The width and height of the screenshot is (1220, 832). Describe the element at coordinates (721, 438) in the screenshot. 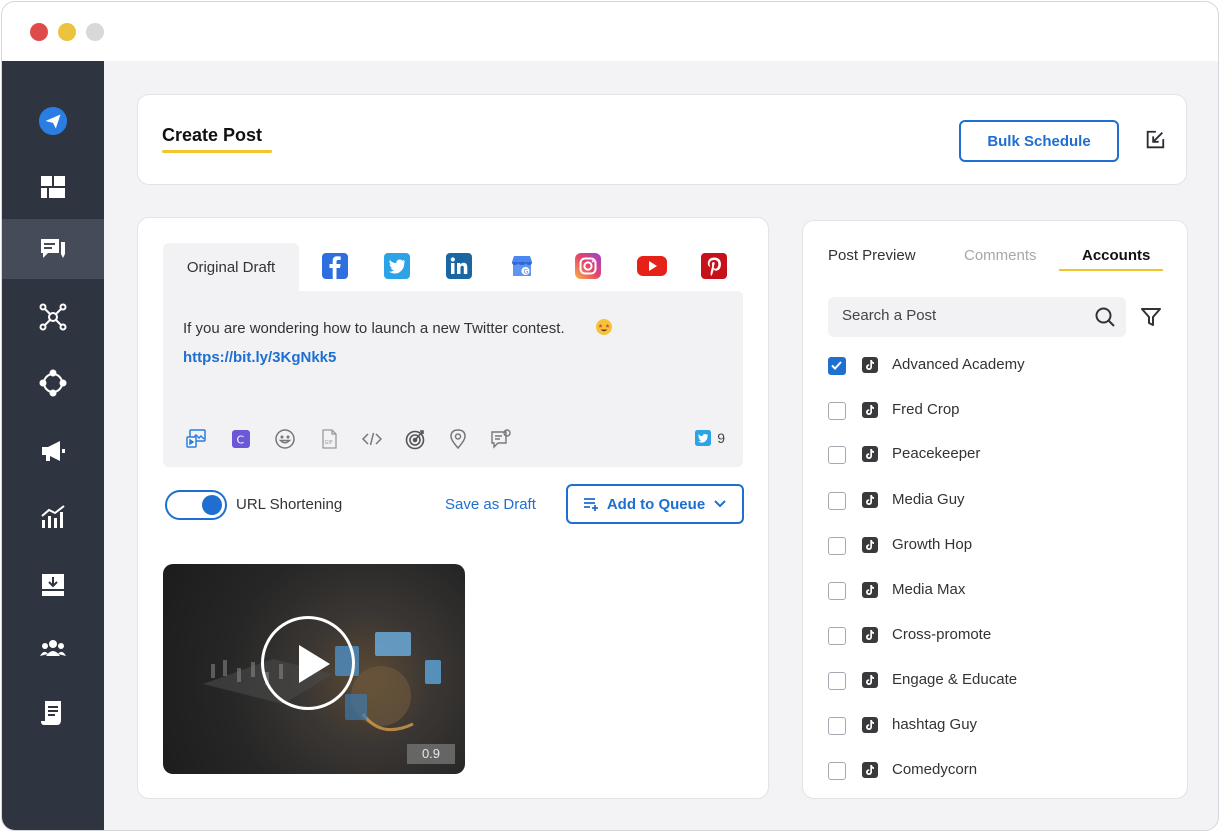

I see `twitter-count-value: 9` at that location.